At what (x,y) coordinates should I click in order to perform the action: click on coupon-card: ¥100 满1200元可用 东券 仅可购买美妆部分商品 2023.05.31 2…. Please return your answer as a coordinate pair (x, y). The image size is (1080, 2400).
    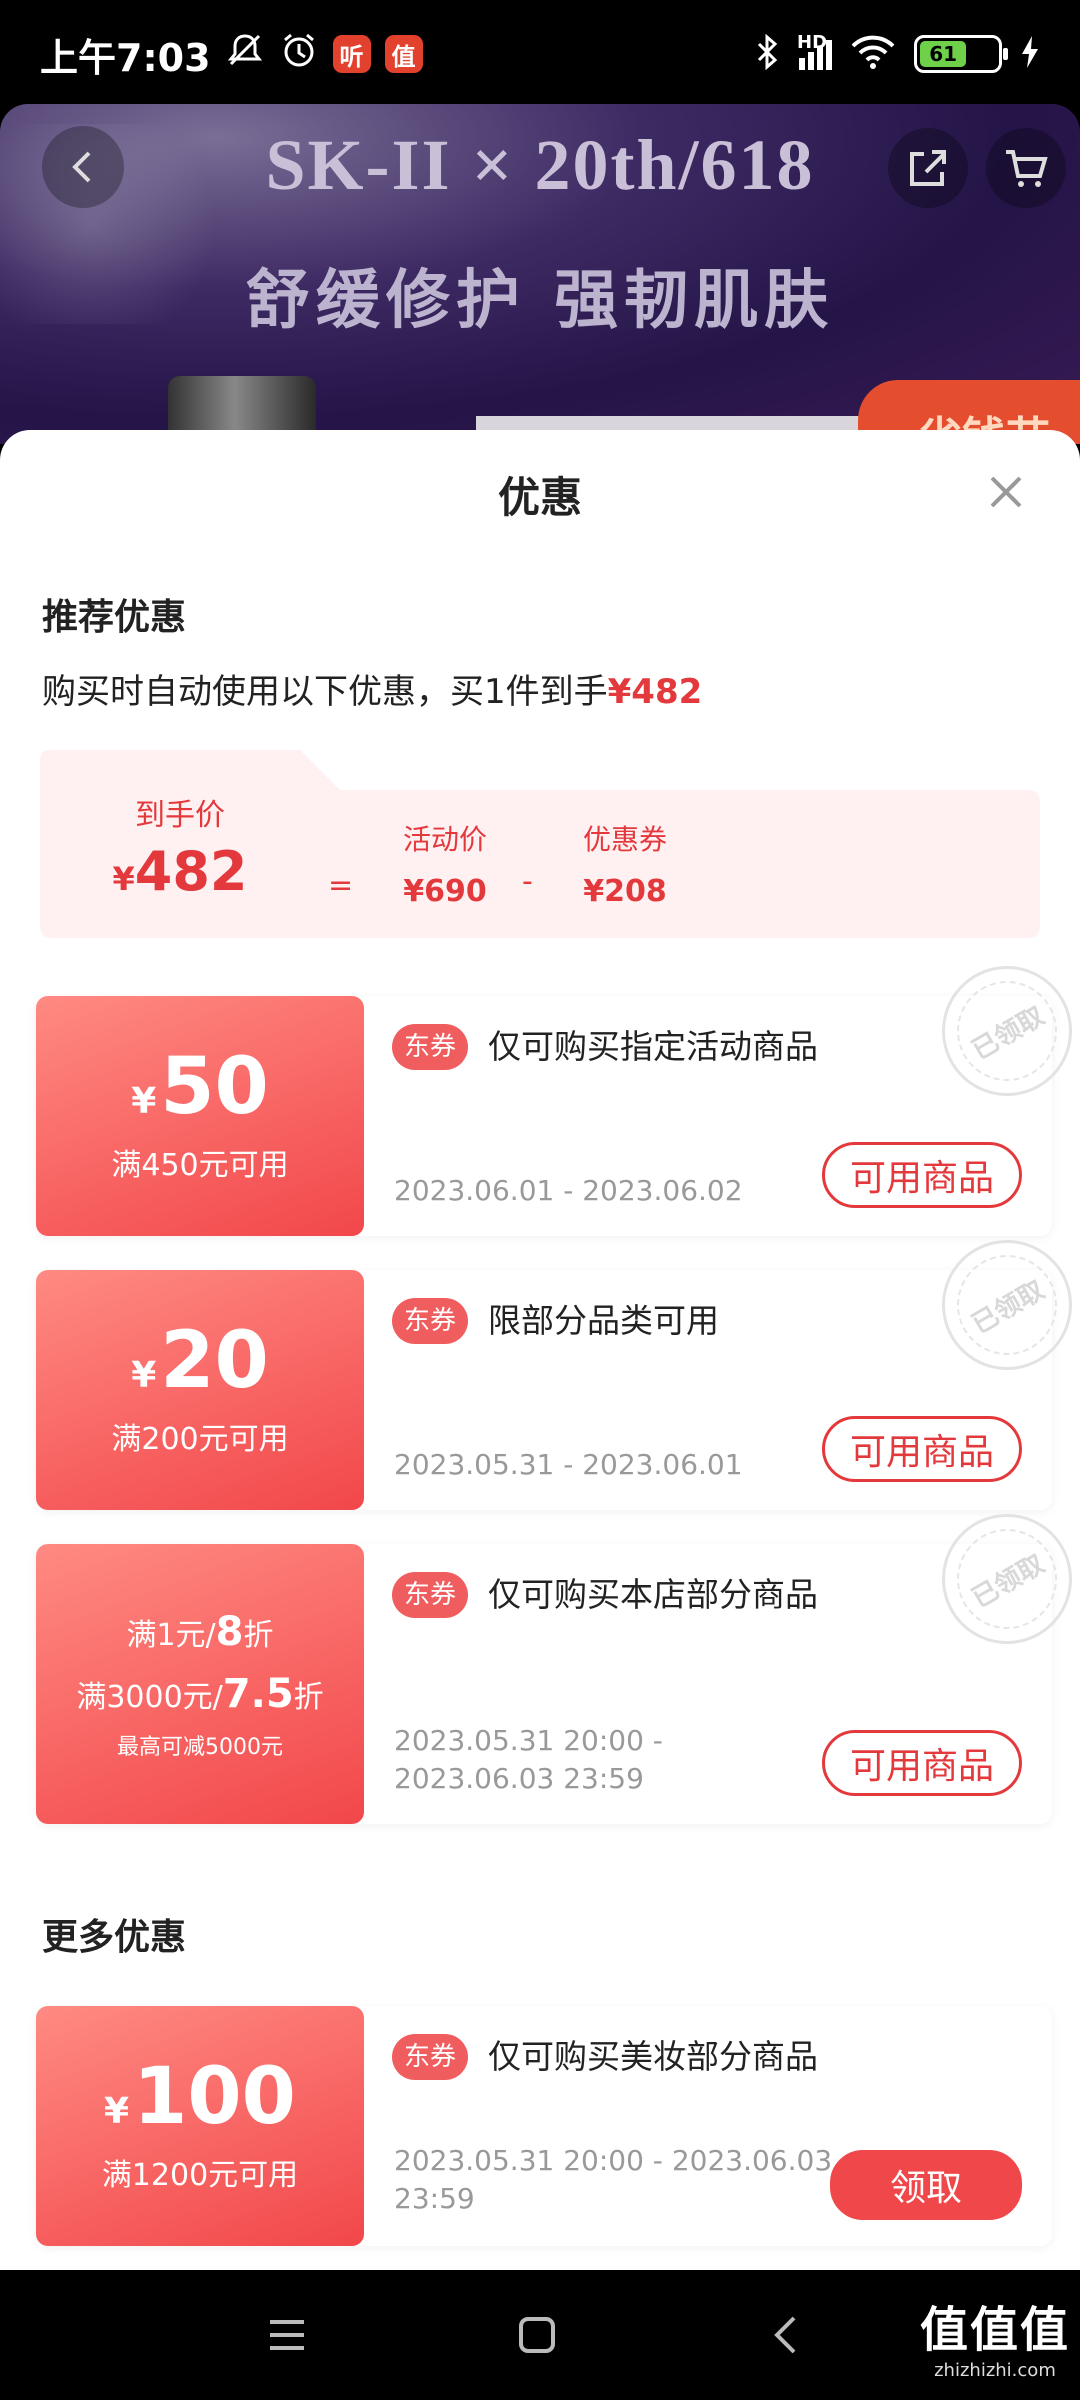
    Looking at the image, I should click on (544, 2126).